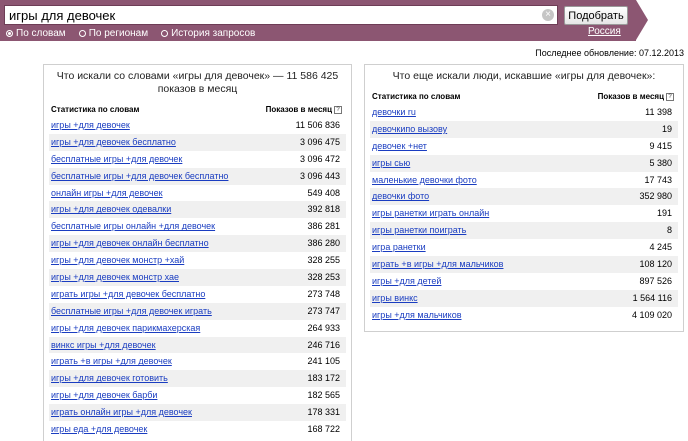 The height and width of the screenshot is (441, 688). What do you see at coordinates (391, 163) in the screenshot?
I see `keyword-link: игры сью` at bounding box center [391, 163].